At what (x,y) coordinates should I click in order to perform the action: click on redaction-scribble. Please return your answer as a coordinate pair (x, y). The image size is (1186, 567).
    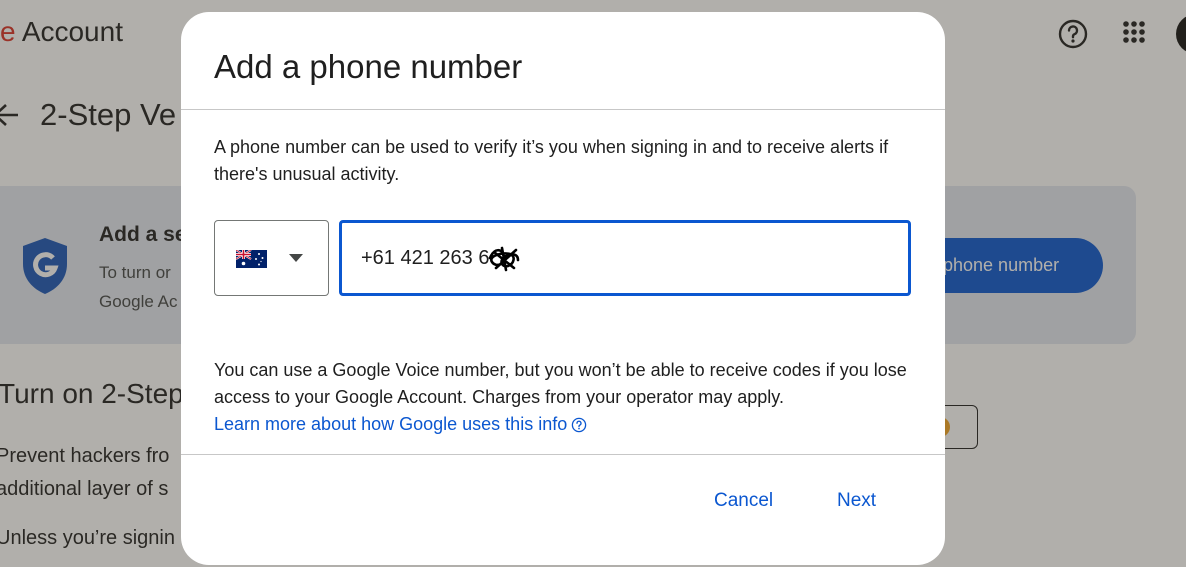
    Looking at the image, I should click on (504, 259).